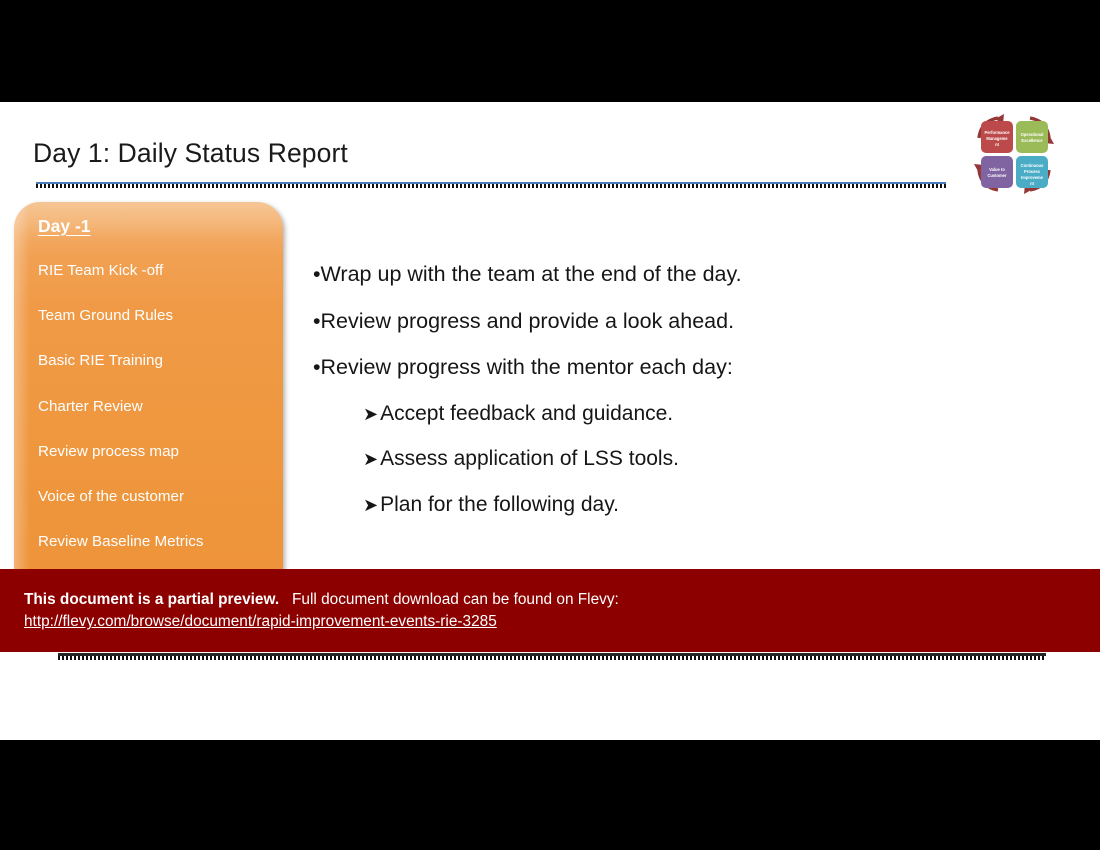  Describe the element at coordinates (121, 542) in the screenshot. I see `list-item: Review Baseline Metrics` at that location.